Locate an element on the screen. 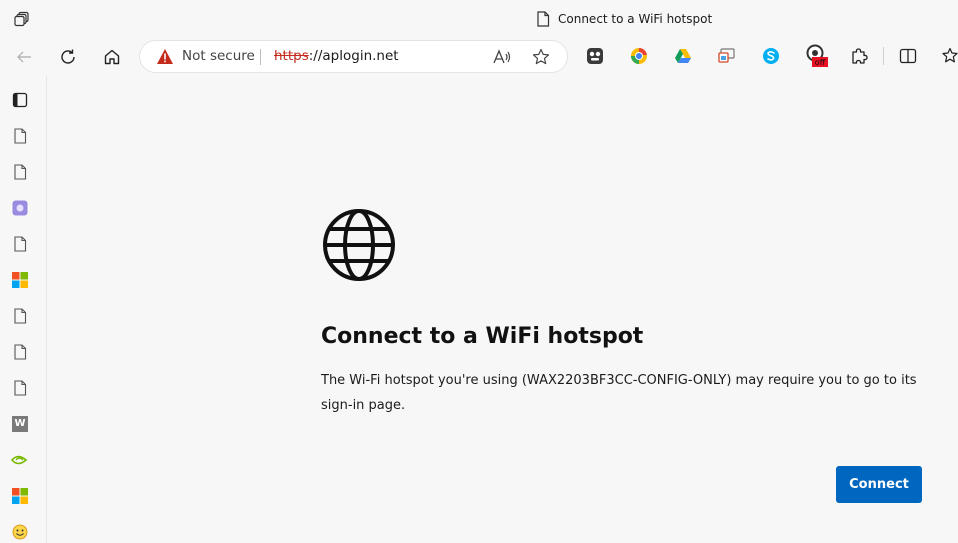 The width and height of the screenshot is (958, 543). split-screen-button is located at coordinates (908, 56).